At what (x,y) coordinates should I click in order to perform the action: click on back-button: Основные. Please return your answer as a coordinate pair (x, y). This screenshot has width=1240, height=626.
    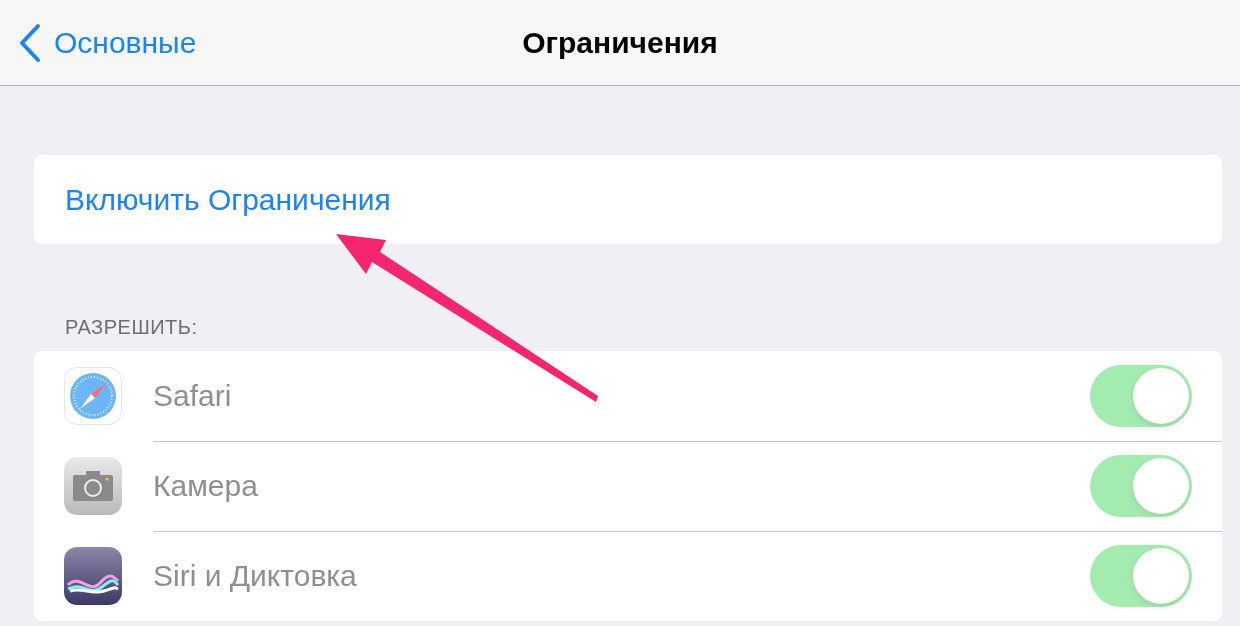
    Looking at the image, I should click on (98, 42).